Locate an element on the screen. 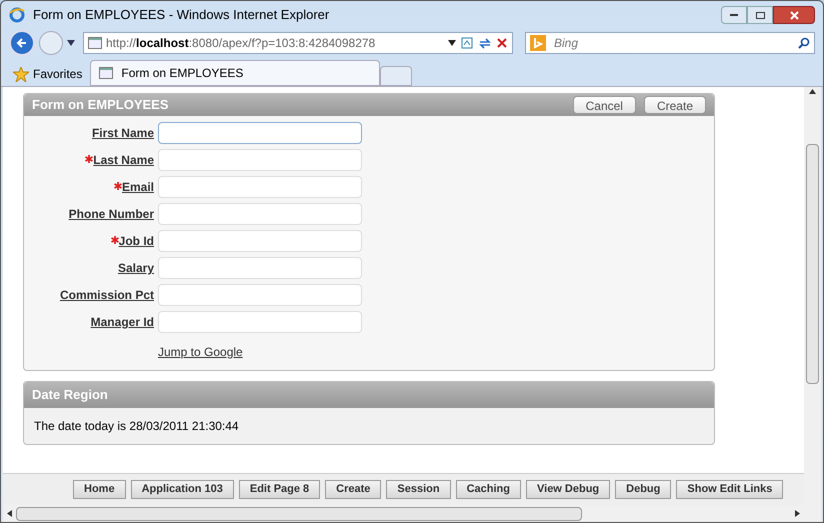  scroll-up-icon is located at coordinates (812, 91).